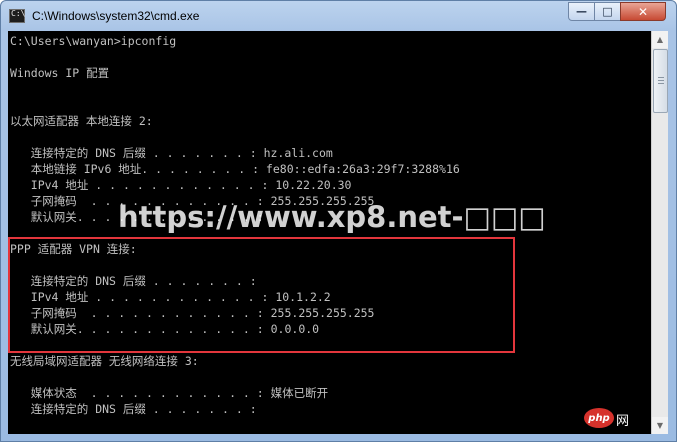 The height and width of the screenshot is (442, 677). I want to click on cmd-icon-glyph: C:\, so click(18, 13).